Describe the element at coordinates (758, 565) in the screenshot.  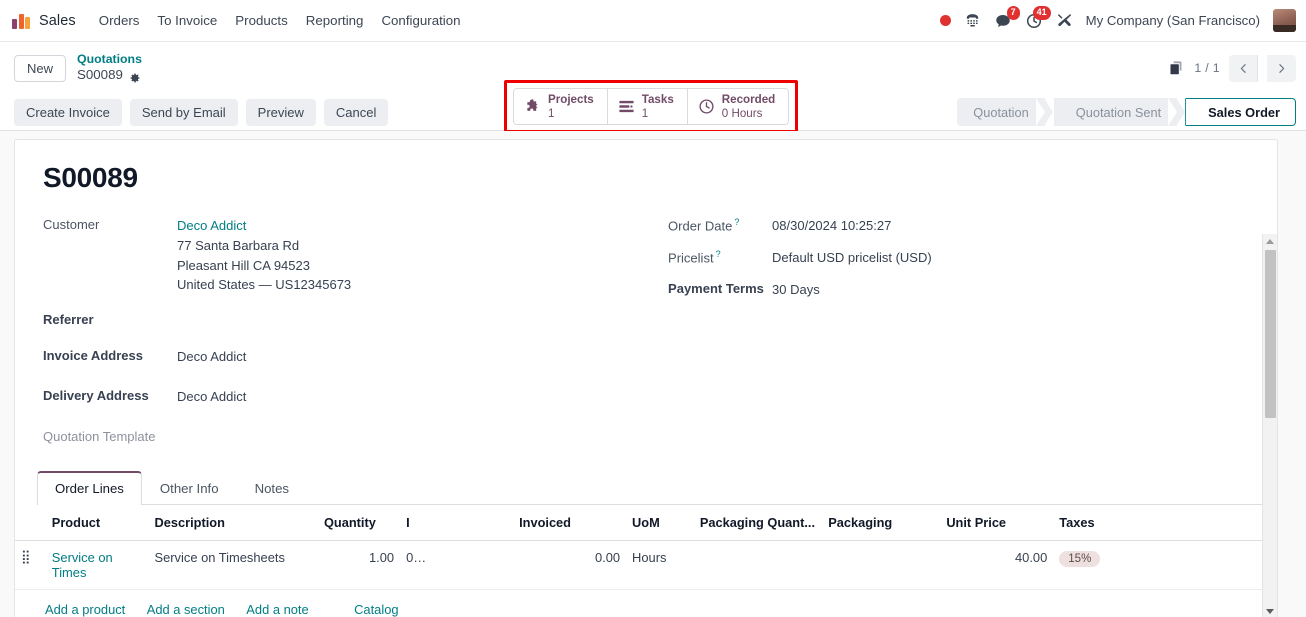
I see `cell-packaging-quantity` at that location.